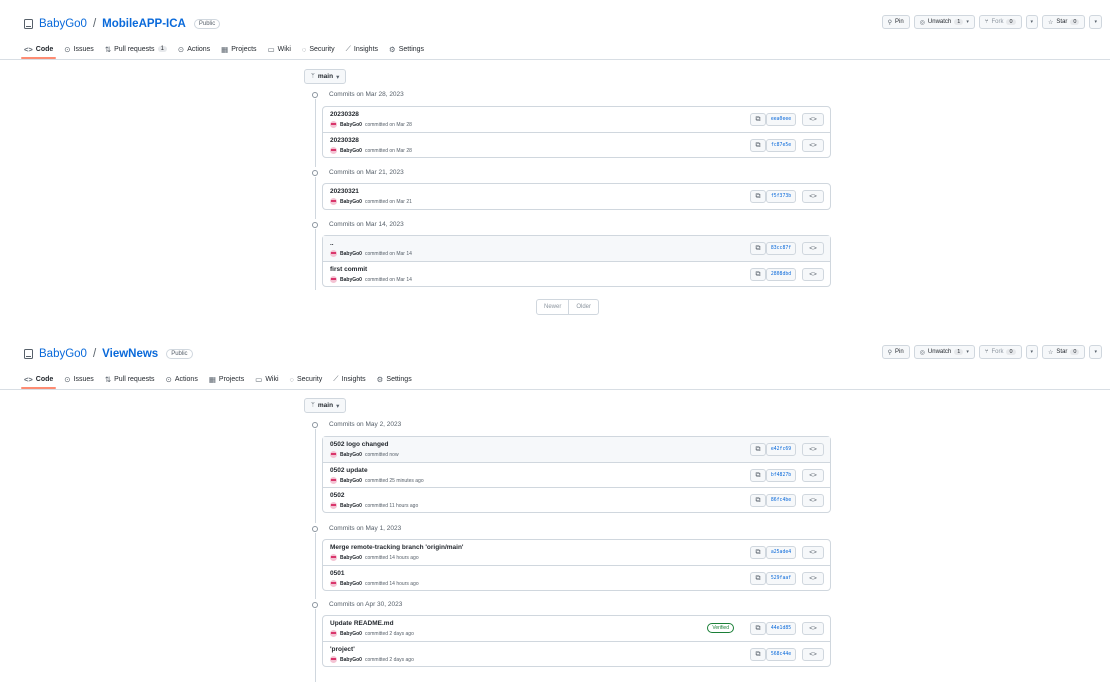 The image size is (1110, 682). What do you see at coordinates (781, 500) in the screenshot?
I see `commit-sha-link: 86fc4be` at bounding box center [781, 500].